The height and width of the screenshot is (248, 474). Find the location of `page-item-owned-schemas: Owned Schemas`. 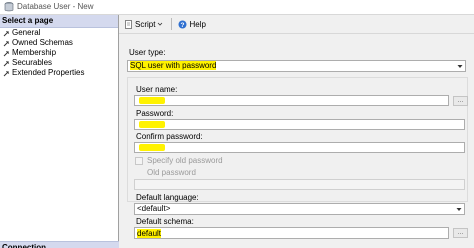

page-item-owned-schemas: Owned Schemas is located at coordinates (59, 43).